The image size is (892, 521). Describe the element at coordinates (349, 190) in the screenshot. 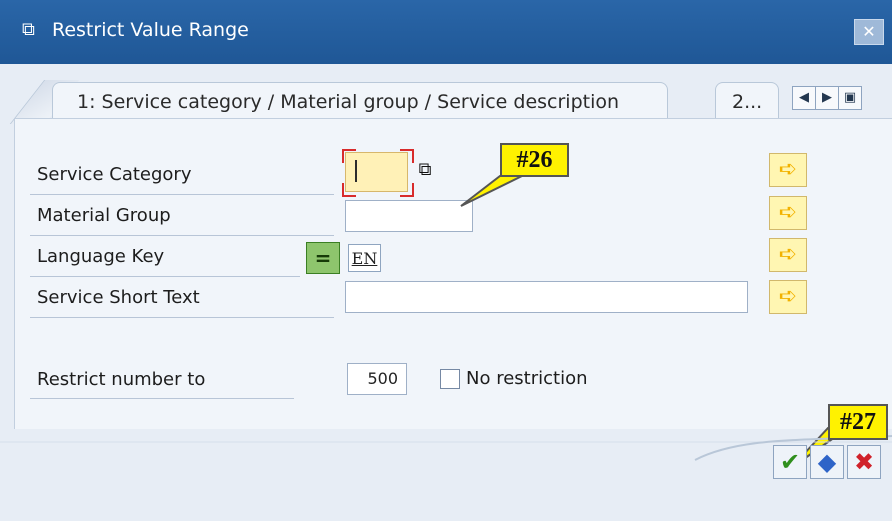

I see `focus-corner-bottom-left` at that location.